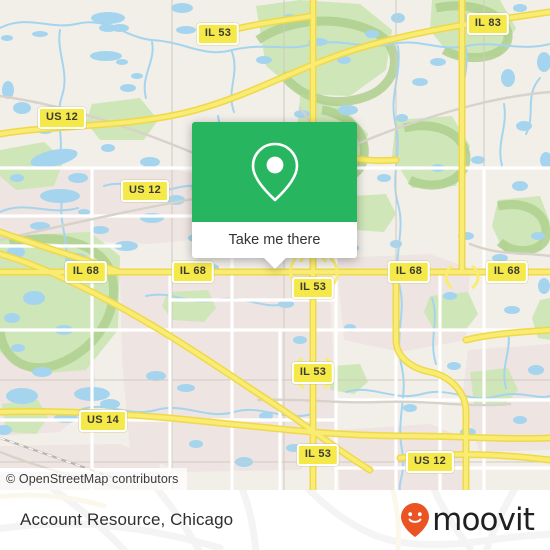  Describe the element at coordinates (274, 240) in the screenshot. I see `take-me-there-label: Take me there` at that location.